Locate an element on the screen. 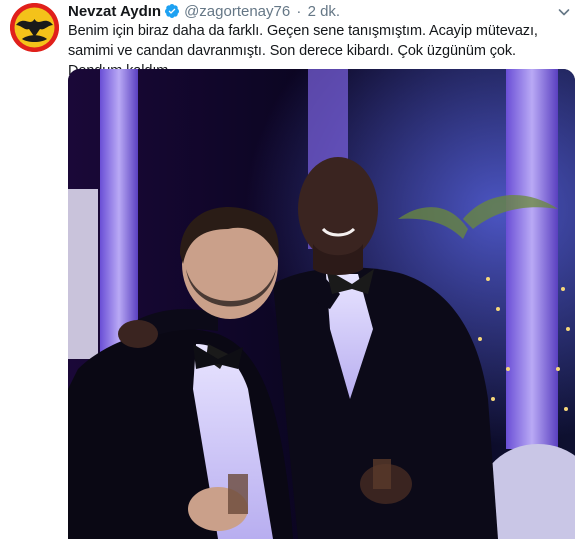 This screenshot has height=539, width=582. chevron-down-icon is located at coordinates (564, 12).